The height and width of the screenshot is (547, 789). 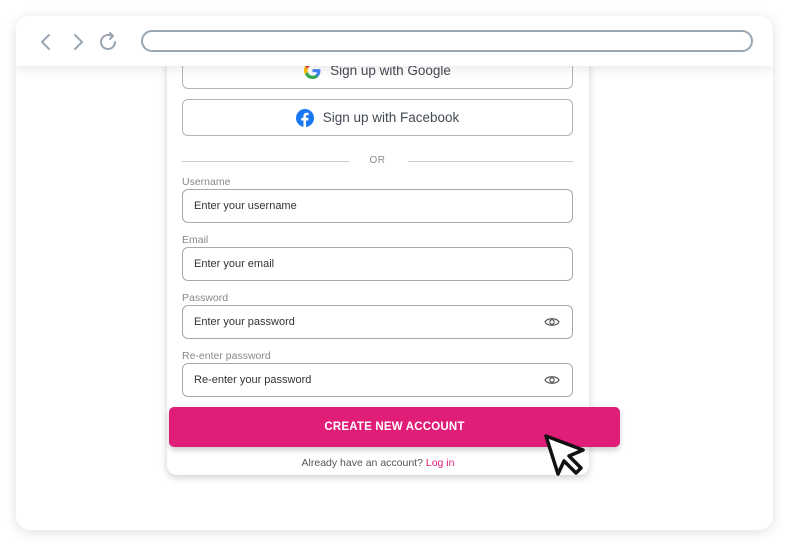 I want to click on reload-icon, so click(x=108, y=42).